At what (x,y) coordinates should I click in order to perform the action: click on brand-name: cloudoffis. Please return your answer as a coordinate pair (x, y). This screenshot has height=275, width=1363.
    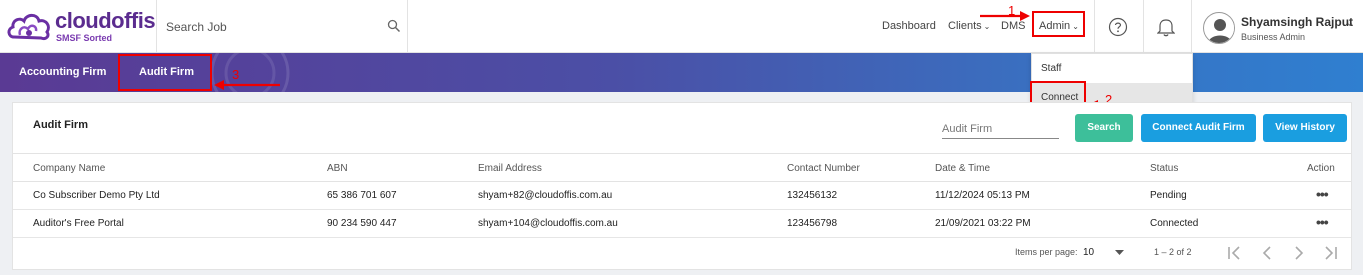
    Looking at the image, I should click on (105, 20).